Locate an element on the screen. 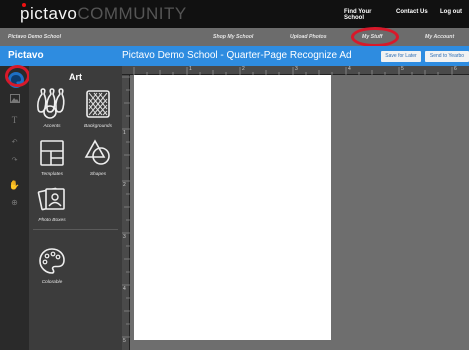 This screenshot has width=469, height=350. art-panel-title: Art is located at coordinates (75, 77).